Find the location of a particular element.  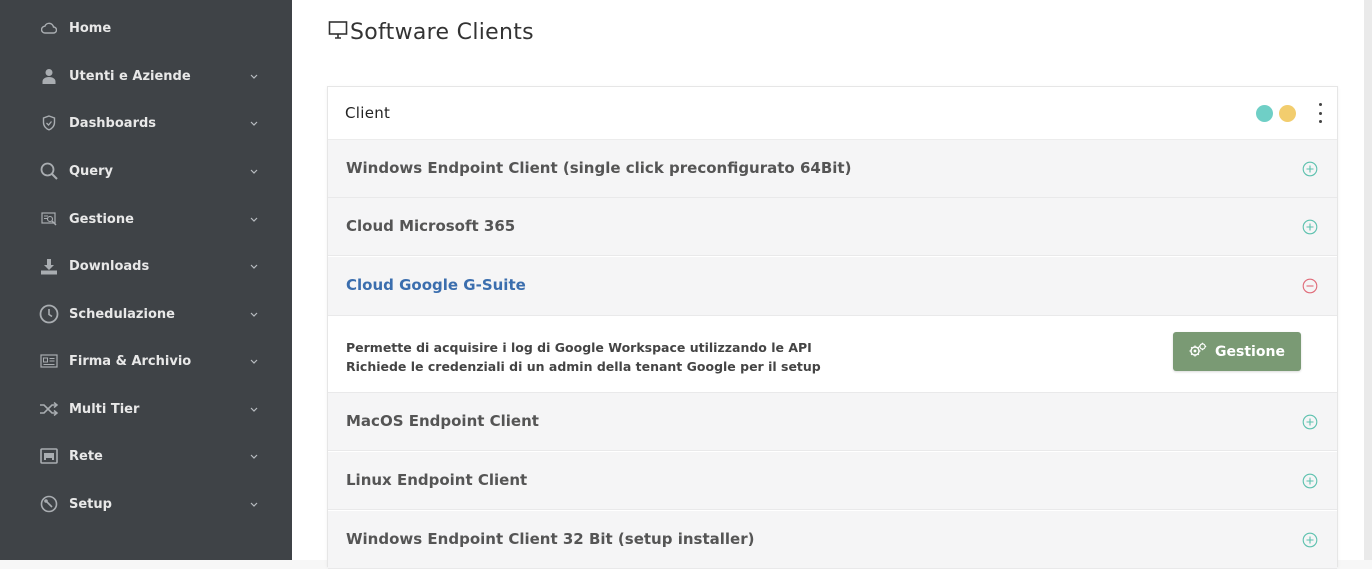

sidebar-item-downloads: Downloads is located at coordinates (146, 266).